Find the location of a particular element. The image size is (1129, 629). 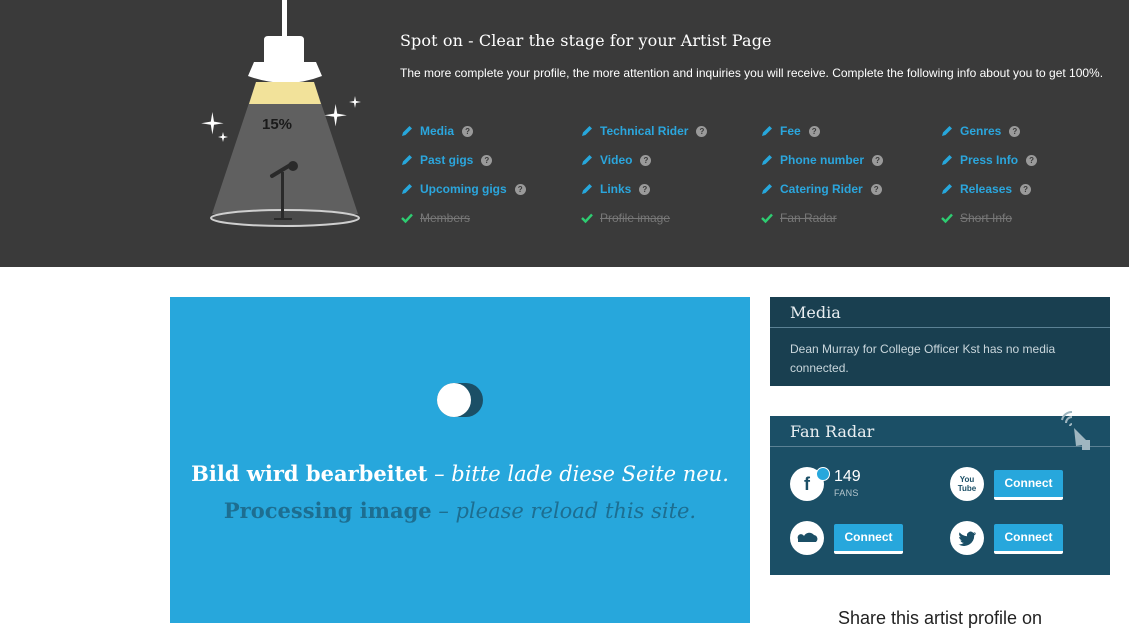

checklist-item-short-info: Short Info is located at coordinates (976, 218).